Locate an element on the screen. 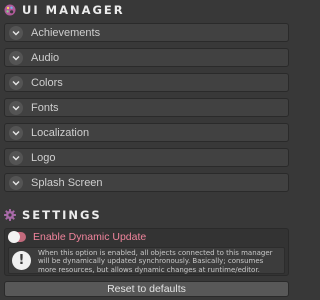  gear-icon is located at coordinates (10, 215).